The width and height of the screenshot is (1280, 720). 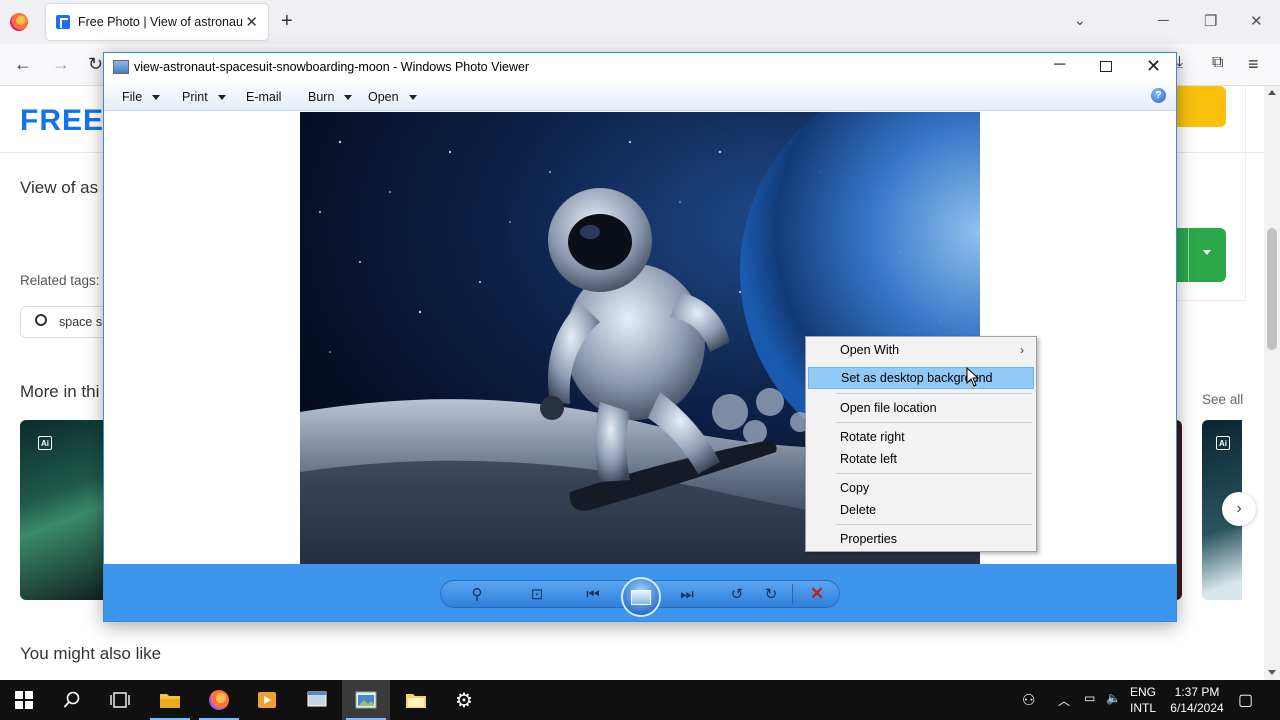 What do you see at coordinates (921, 459) in the screenshot?
I see `menu-item-rotate-left: Rotate left` at bounding box center [921, 459].